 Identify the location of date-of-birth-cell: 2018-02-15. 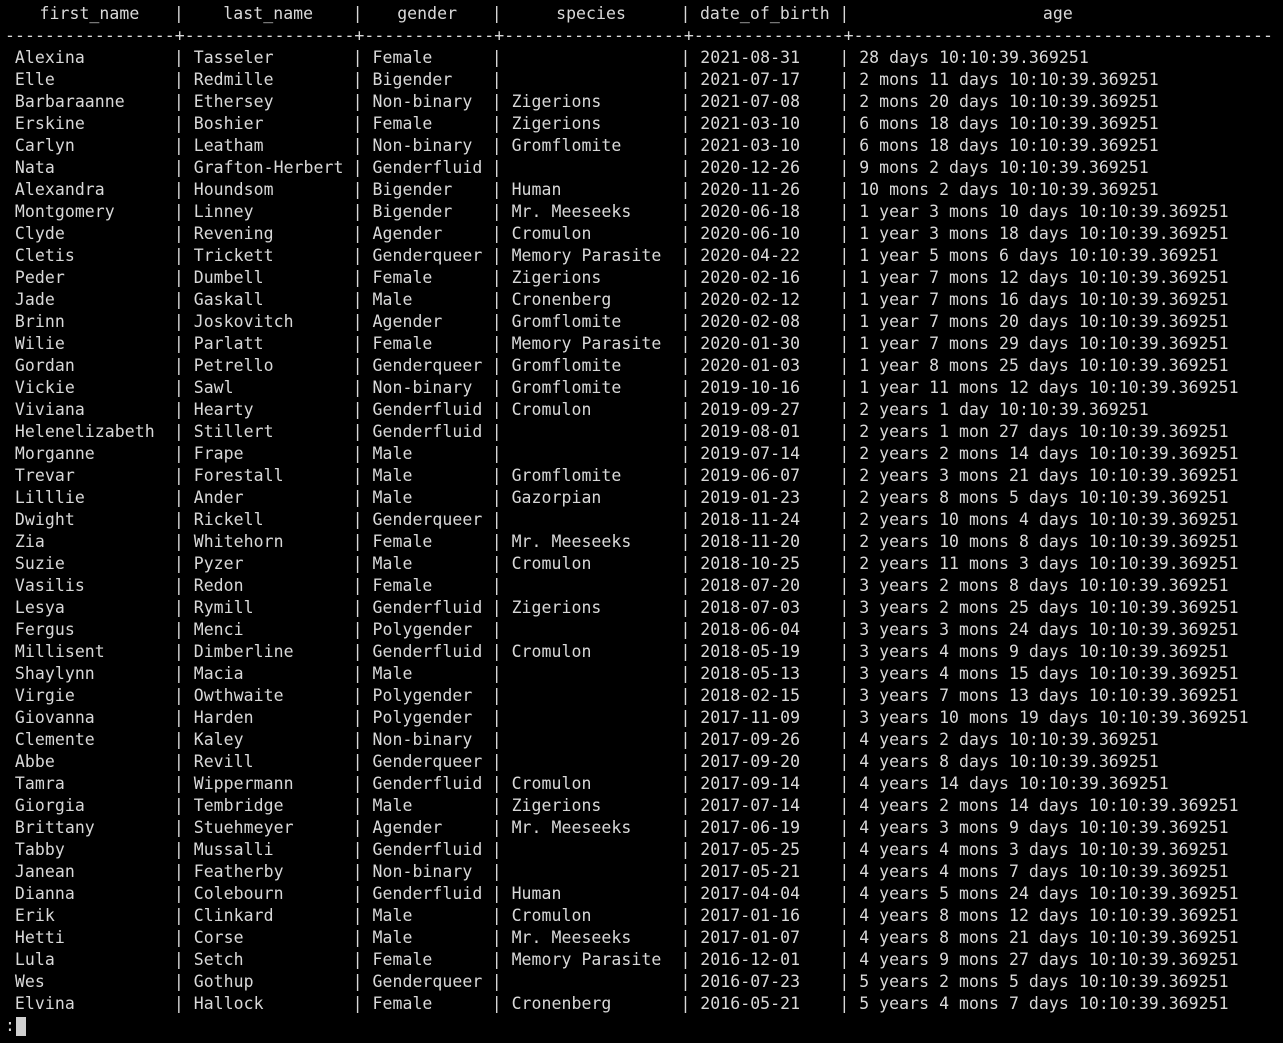
(750, 695).